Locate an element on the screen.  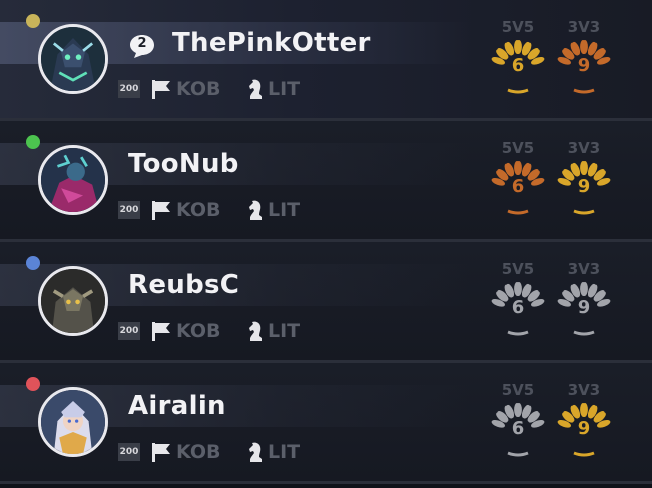
player-name: ReubsC is located at coordinates (183, 285).